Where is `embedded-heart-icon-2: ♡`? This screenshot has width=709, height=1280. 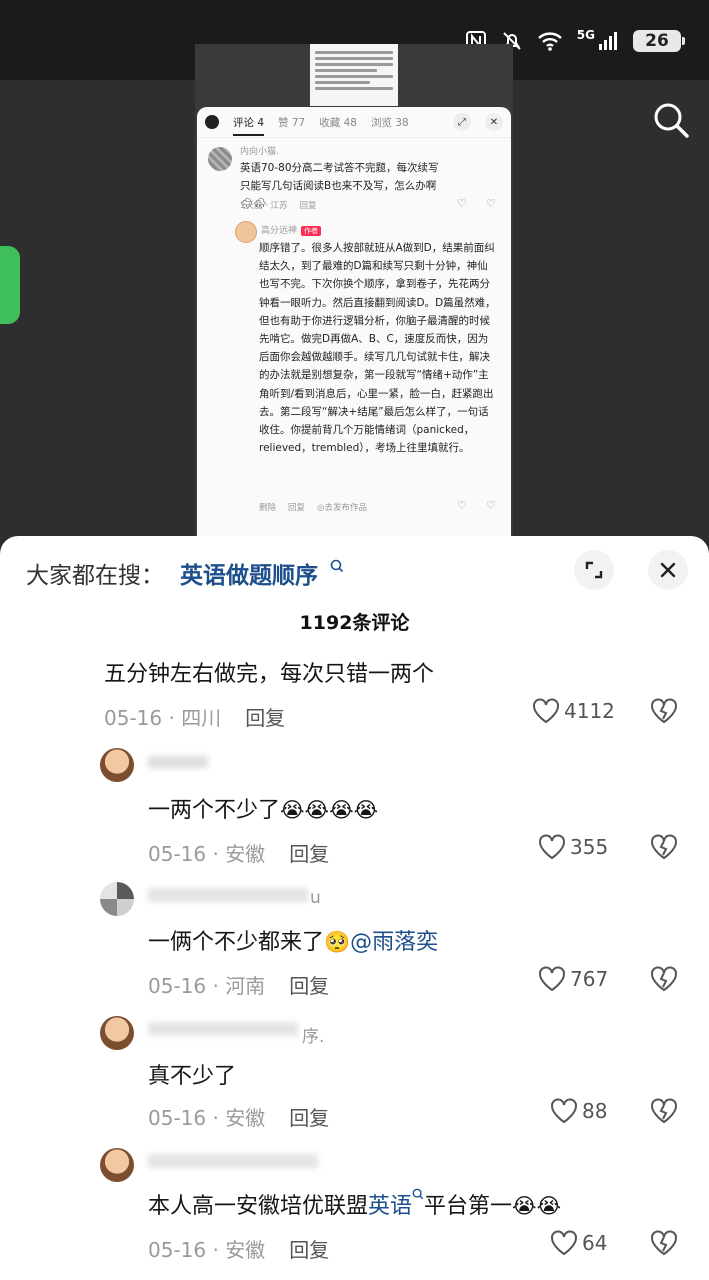 embedded-heart-icon-2: ♡ is located at coordinates (462, 505).